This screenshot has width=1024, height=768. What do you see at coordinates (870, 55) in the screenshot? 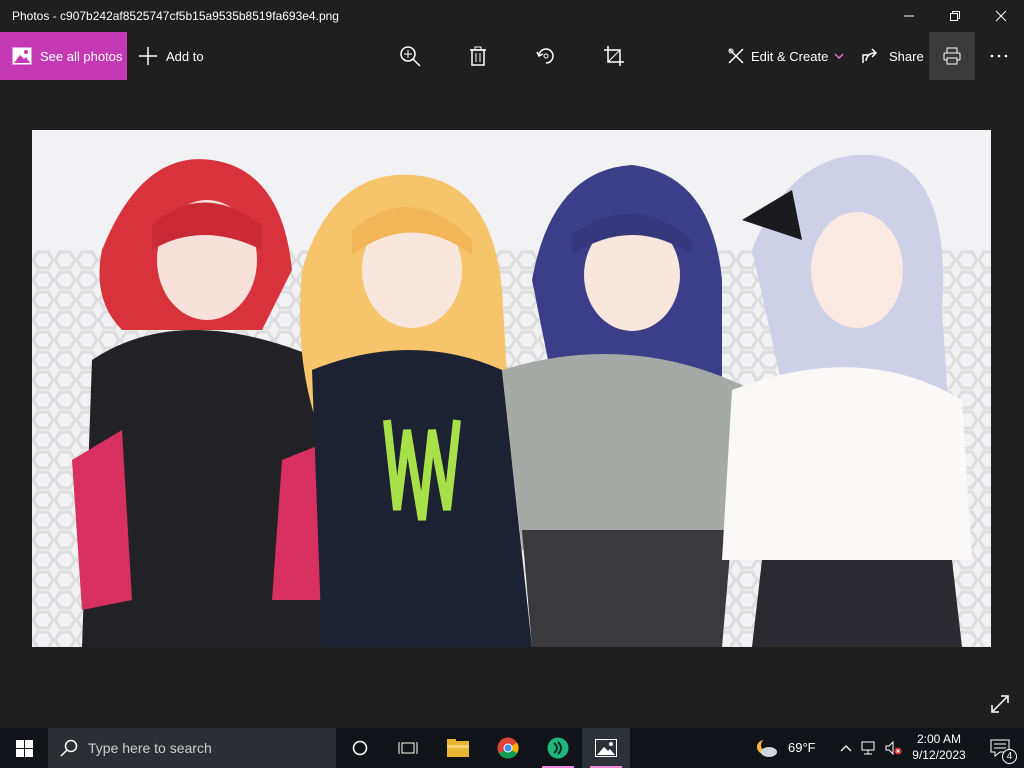
I see `share-icon` at bounding box center [870, 55].